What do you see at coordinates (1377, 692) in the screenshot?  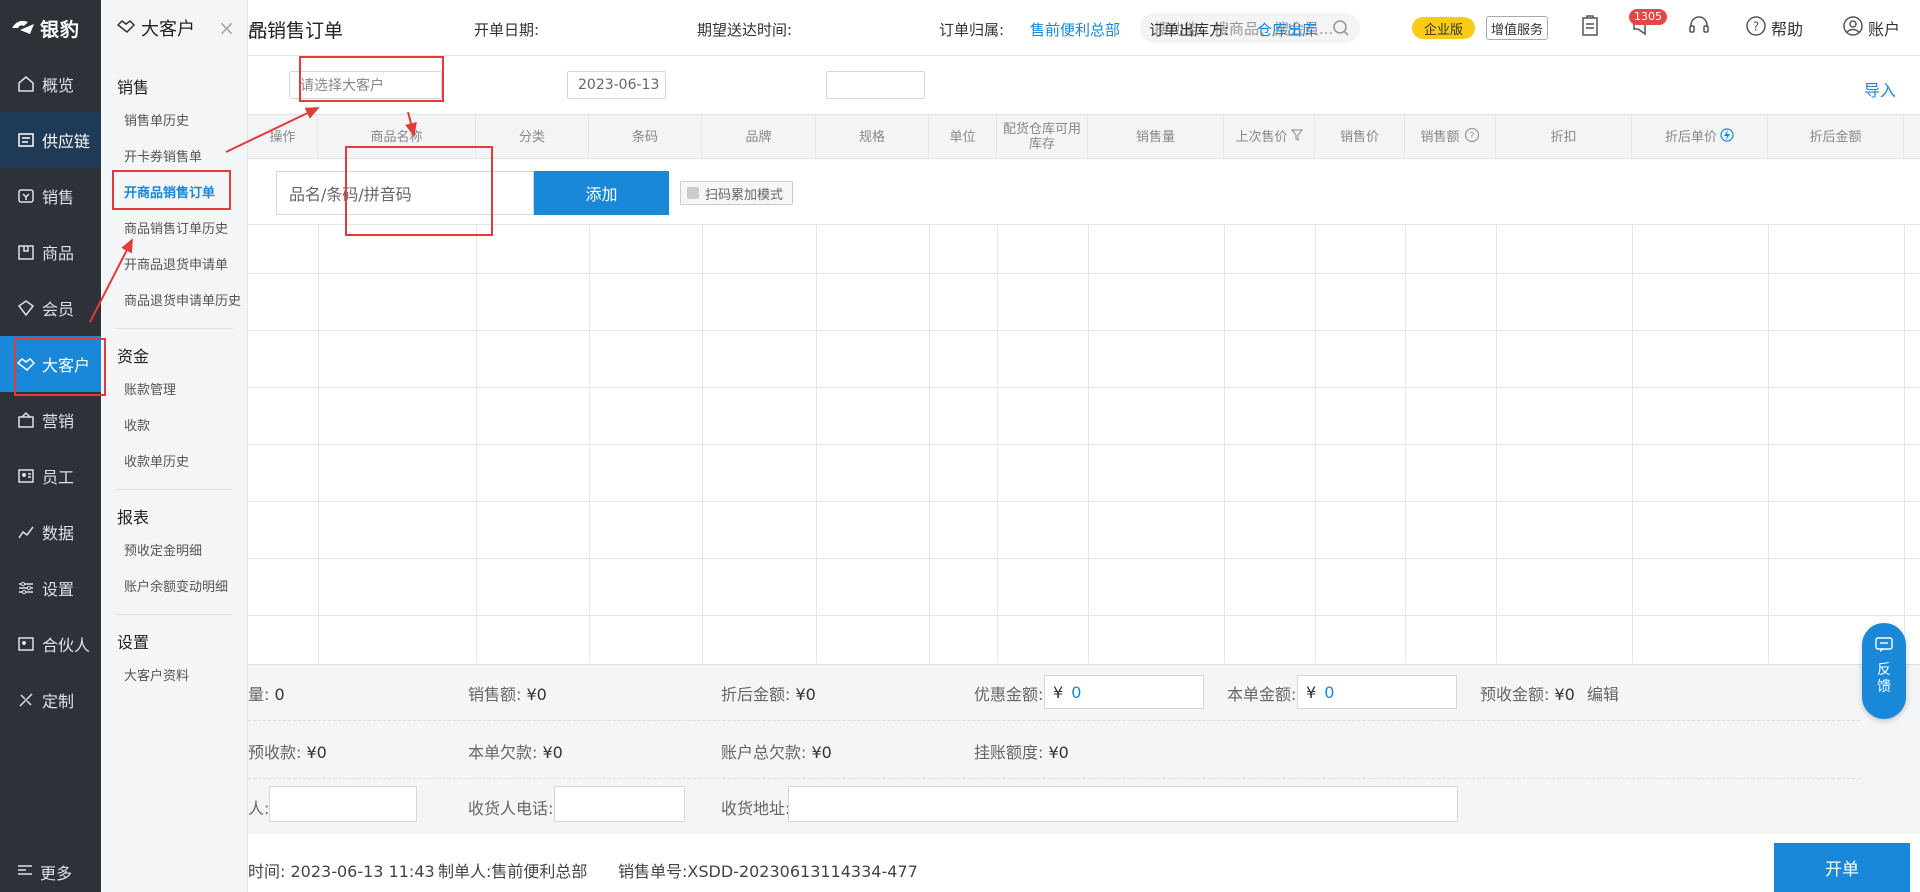 I see `order-amount-input: ¥0` at bounding box center [1377, 692].